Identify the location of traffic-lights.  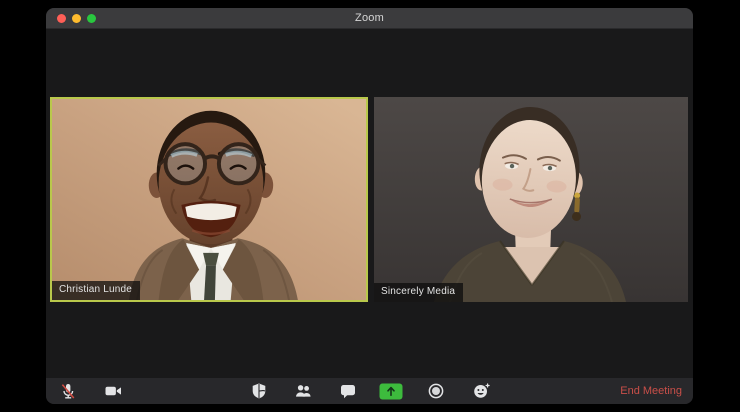
(76, 18).